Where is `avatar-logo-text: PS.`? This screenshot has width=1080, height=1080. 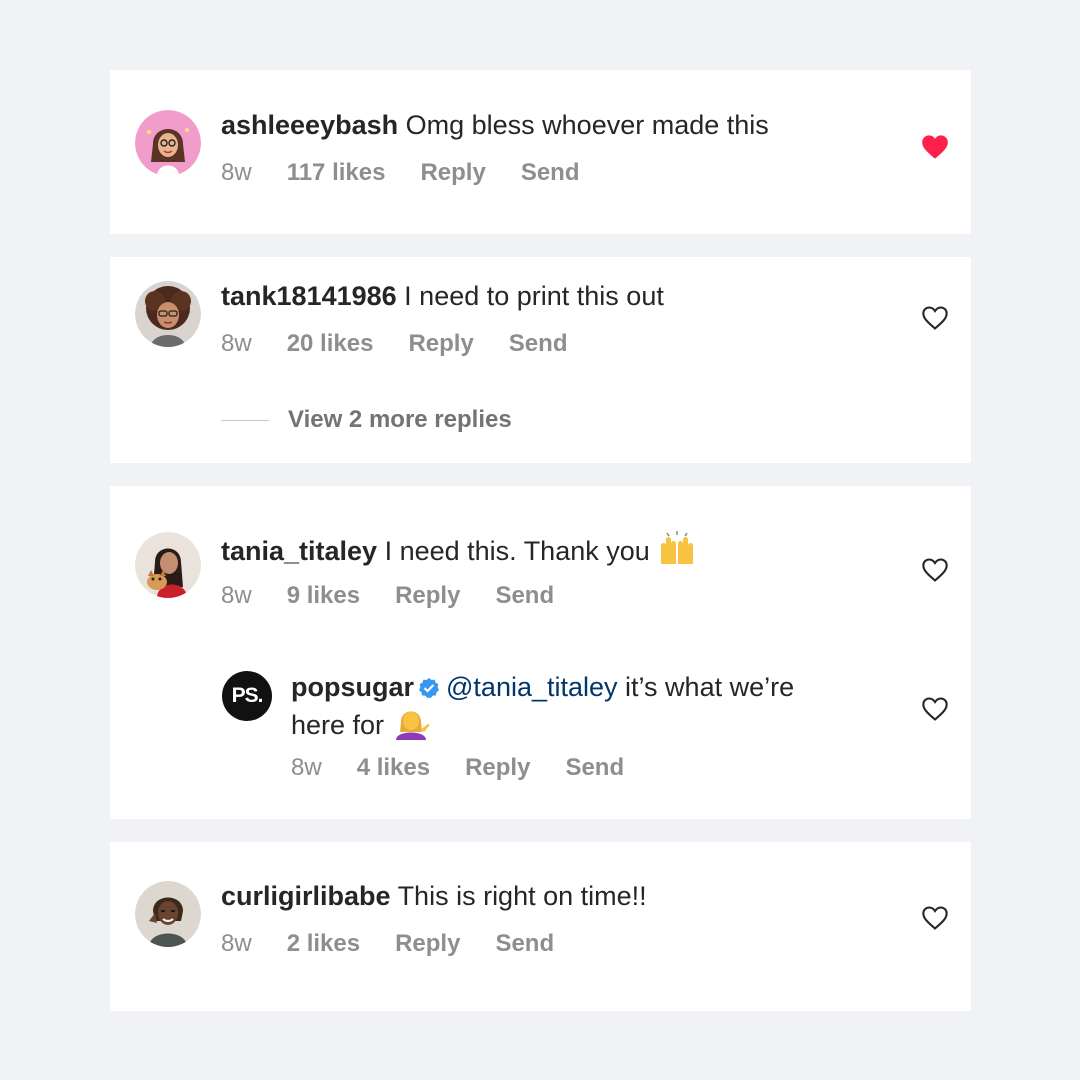
avatar-logo-text: PS. is located at coordinates (247, 695).